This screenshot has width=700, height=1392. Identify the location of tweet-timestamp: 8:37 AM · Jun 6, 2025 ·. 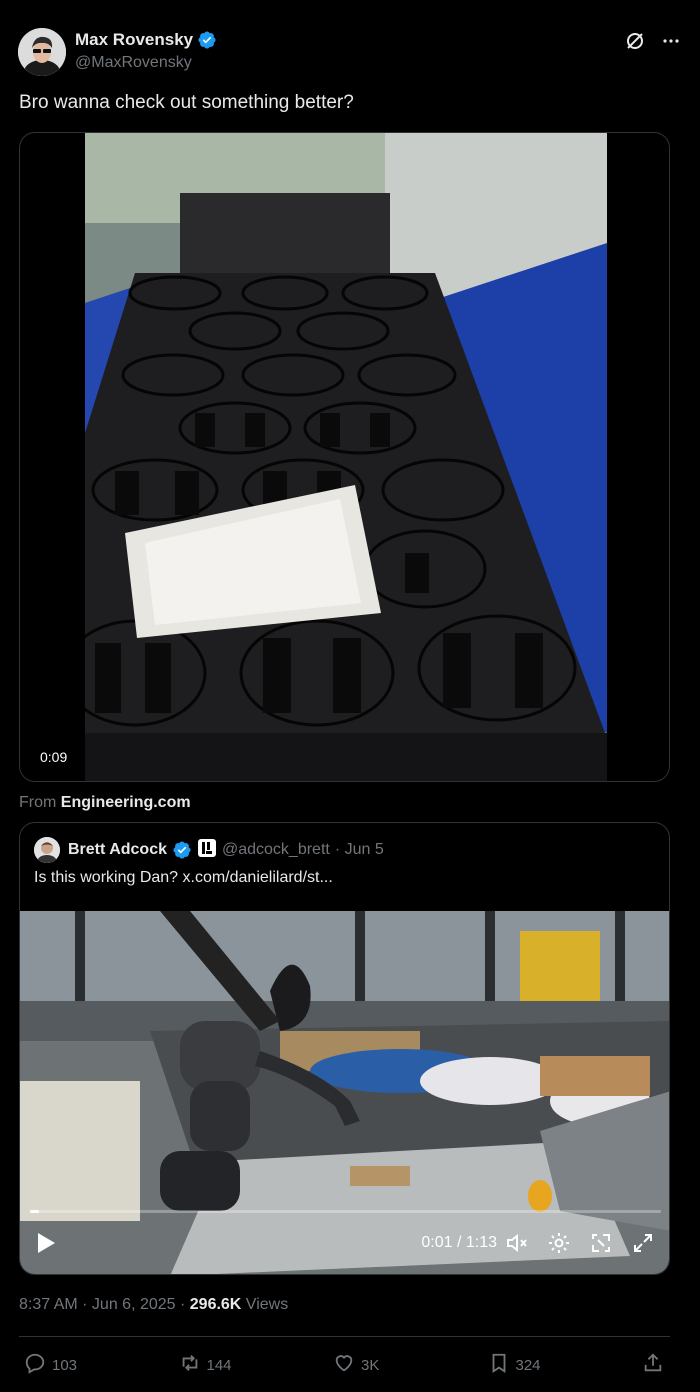
(104, 1304).